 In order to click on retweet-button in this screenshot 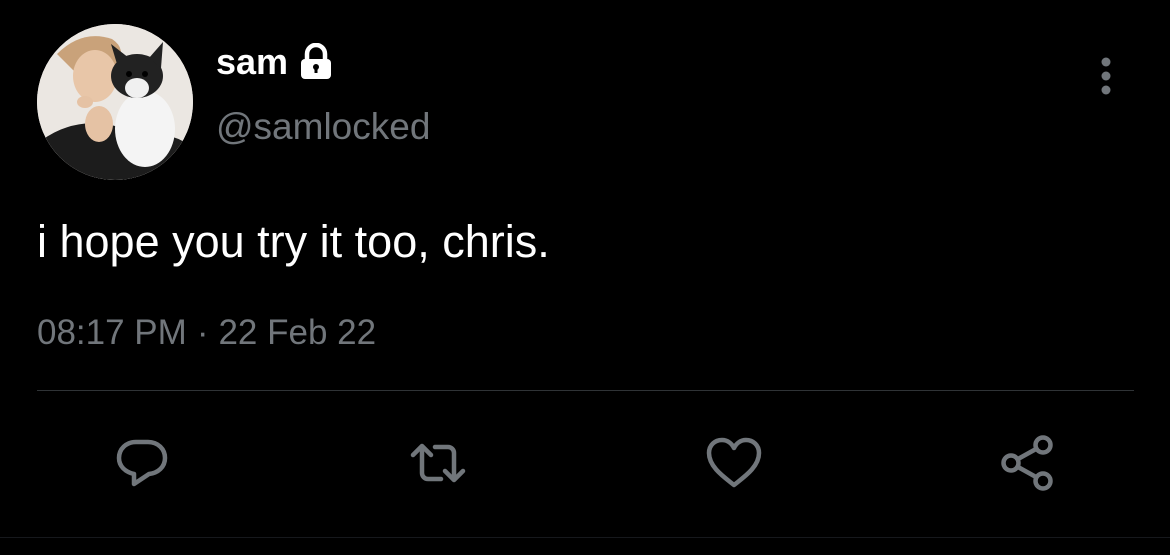, I will do `click(438, 463)`.